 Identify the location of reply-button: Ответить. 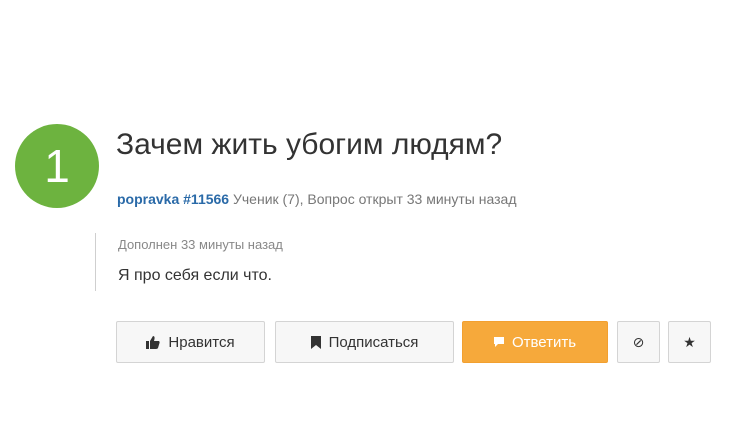
(535, 342).